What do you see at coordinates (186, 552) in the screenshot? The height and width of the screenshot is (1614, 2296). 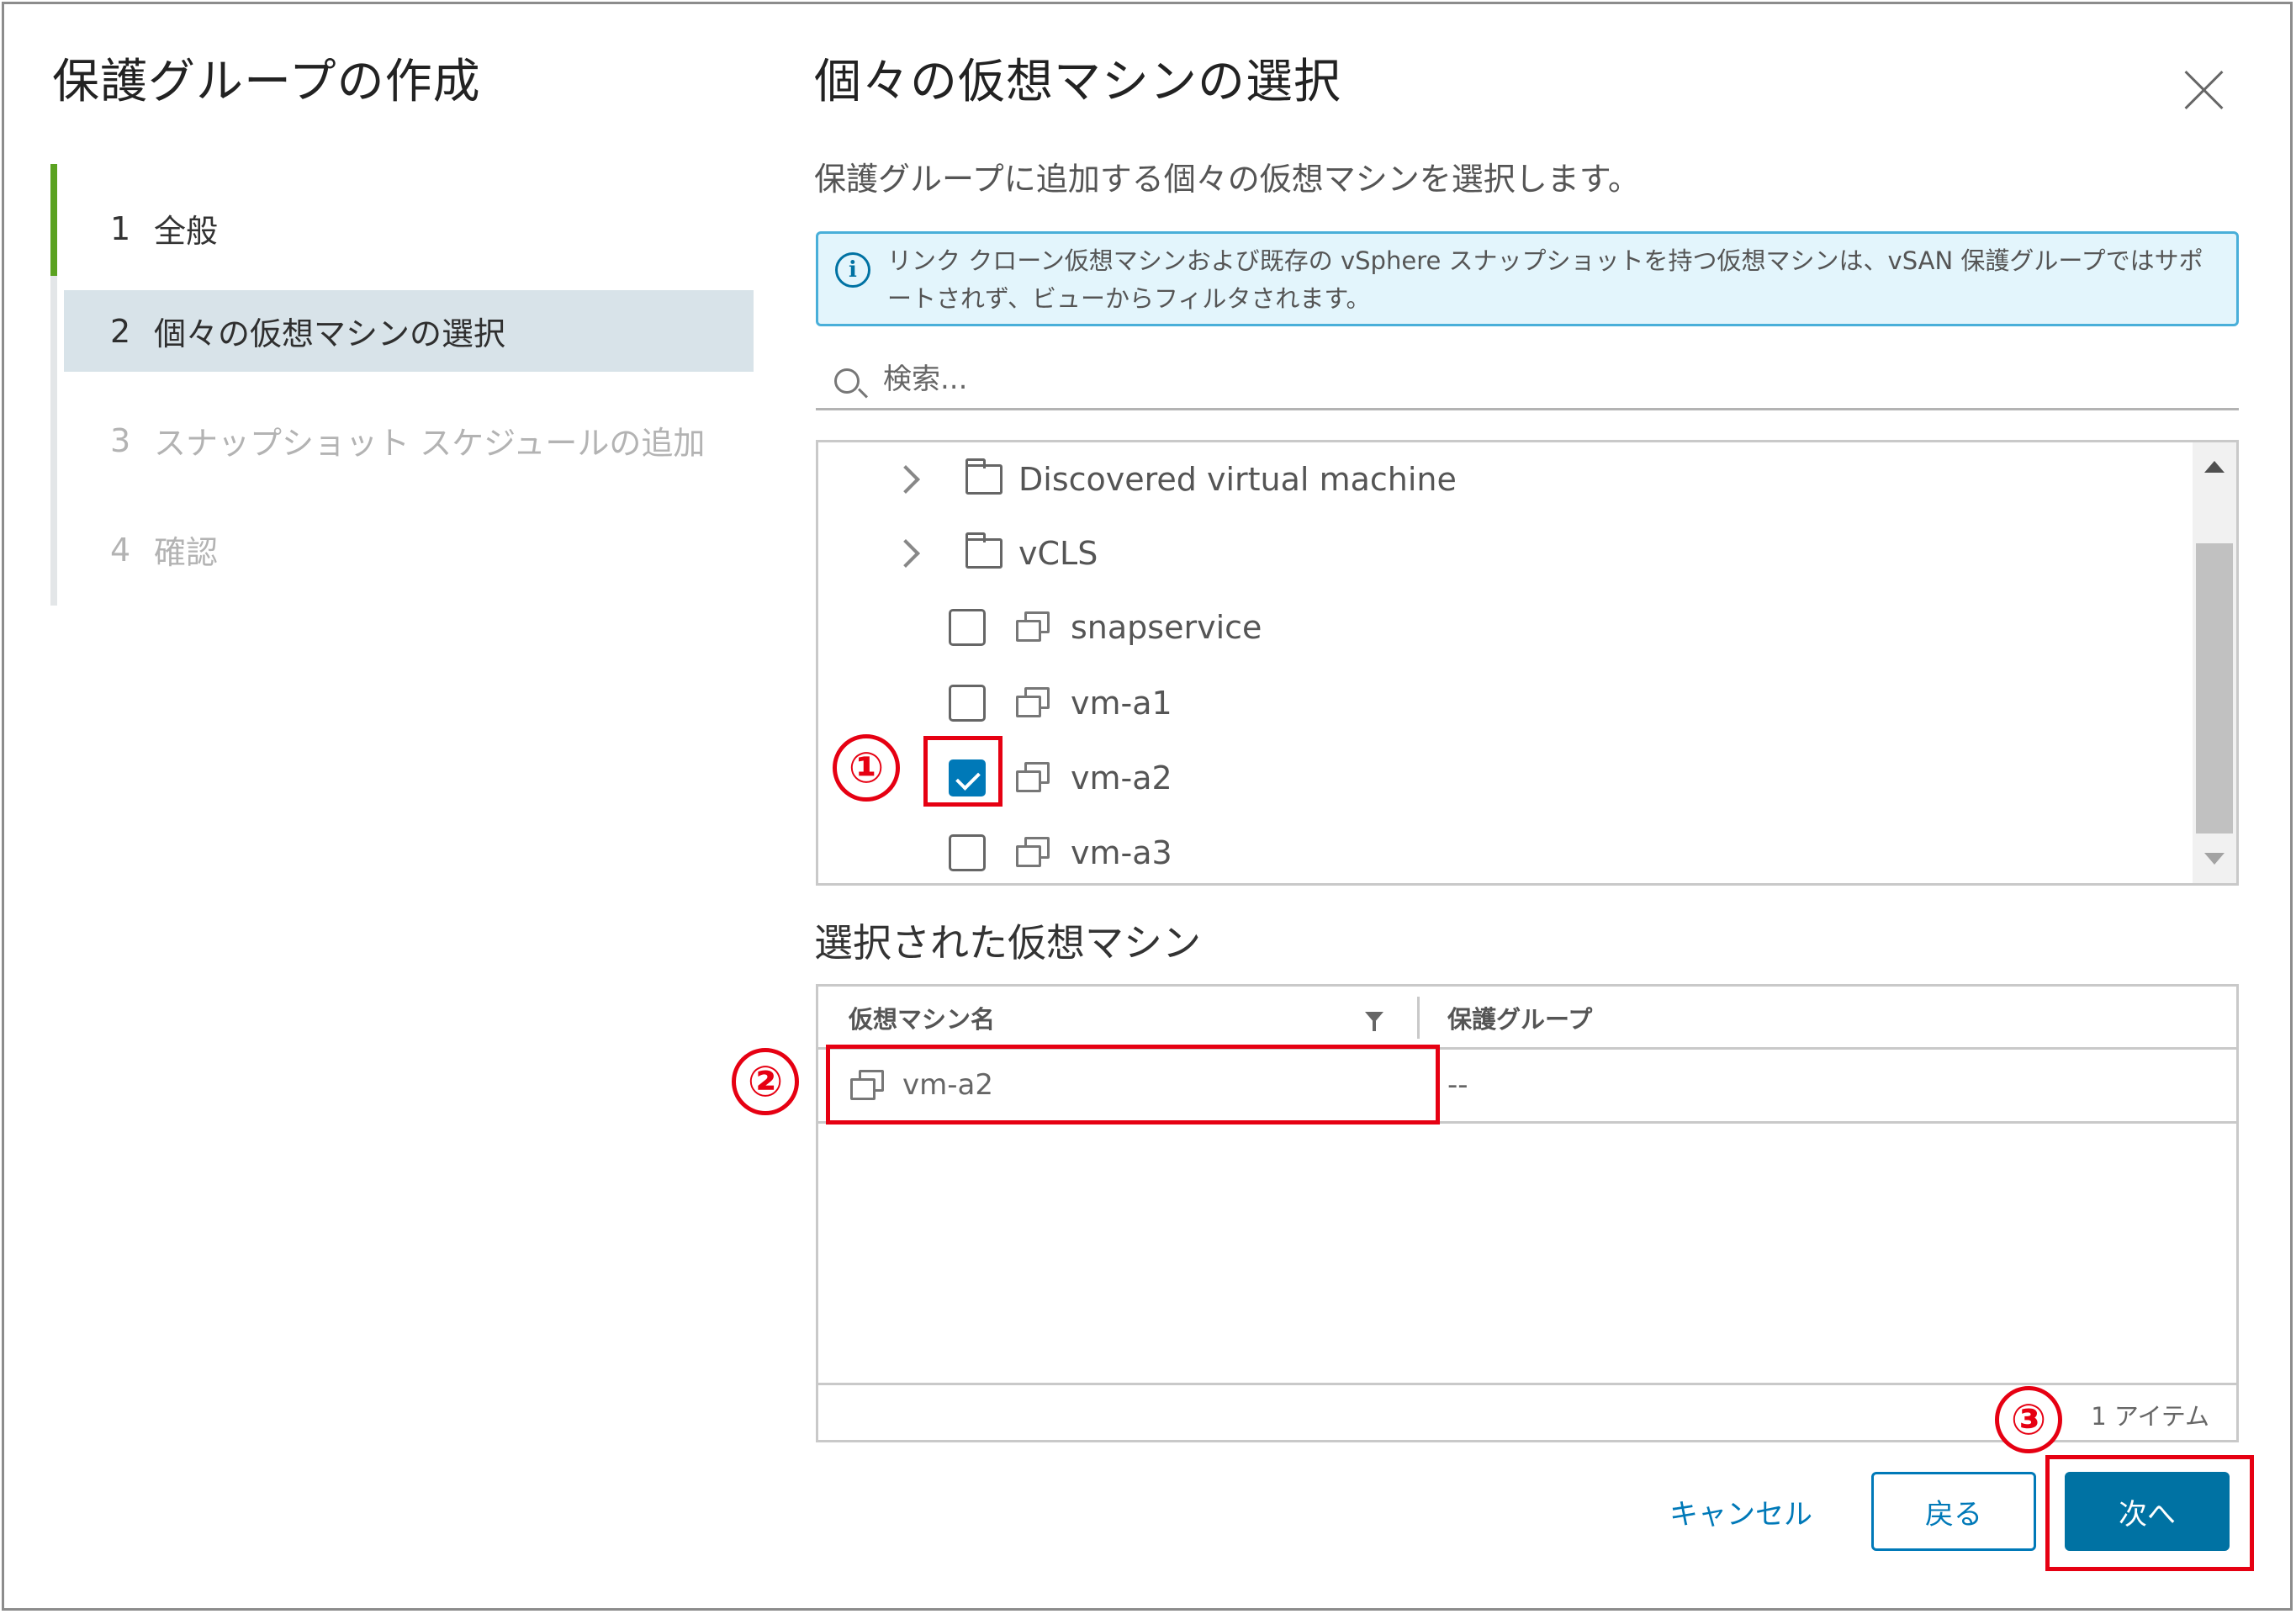 I see `step-label: 確認` at bounding box center [186, 552].